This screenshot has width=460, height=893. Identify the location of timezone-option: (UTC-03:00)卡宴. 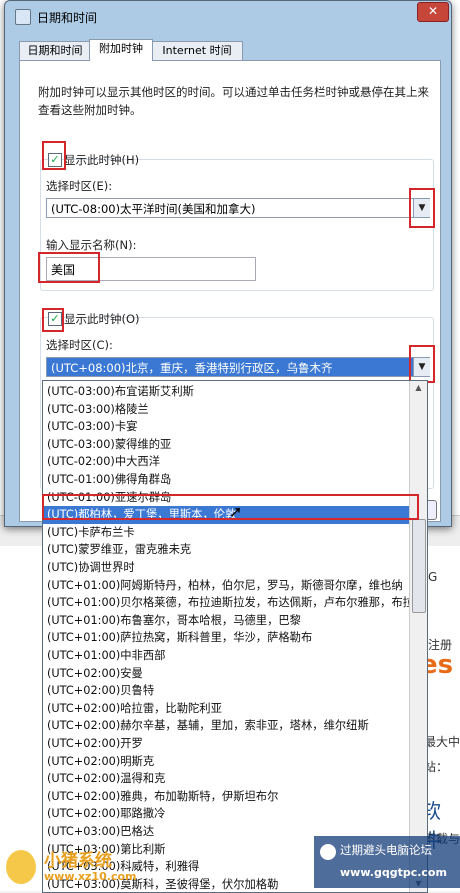
(228, 427).